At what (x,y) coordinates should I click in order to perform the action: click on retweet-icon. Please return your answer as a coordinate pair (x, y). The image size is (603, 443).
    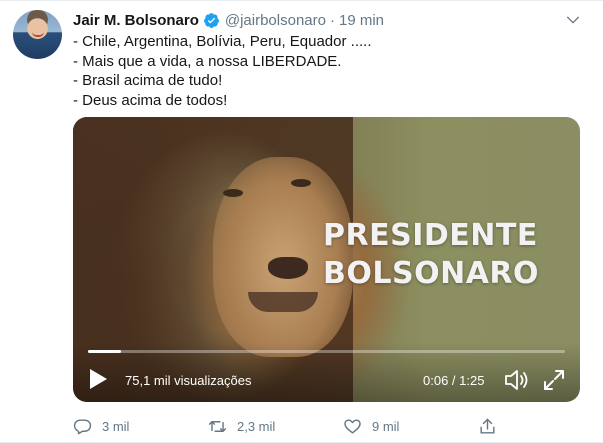
    Looking at the image, I should click on (217, 426).